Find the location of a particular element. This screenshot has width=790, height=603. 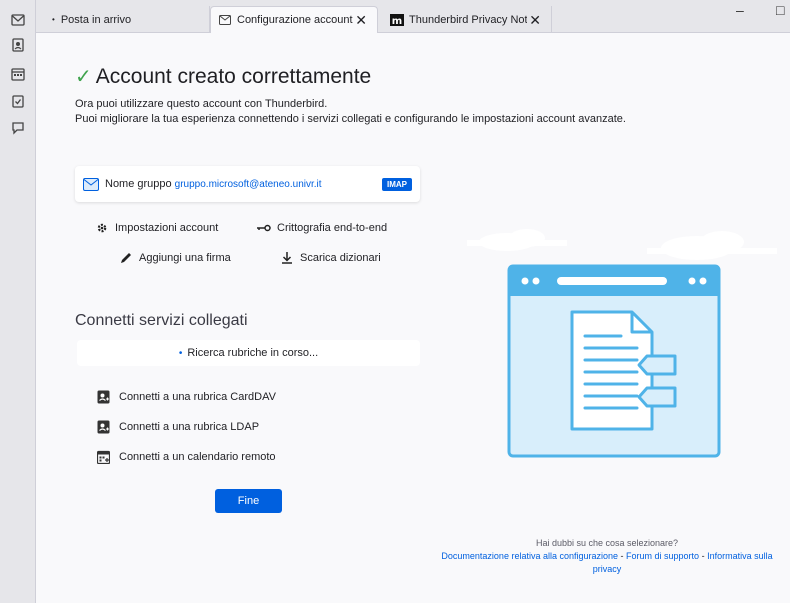

maximize-button: □ is located at coordinates (780, 10).